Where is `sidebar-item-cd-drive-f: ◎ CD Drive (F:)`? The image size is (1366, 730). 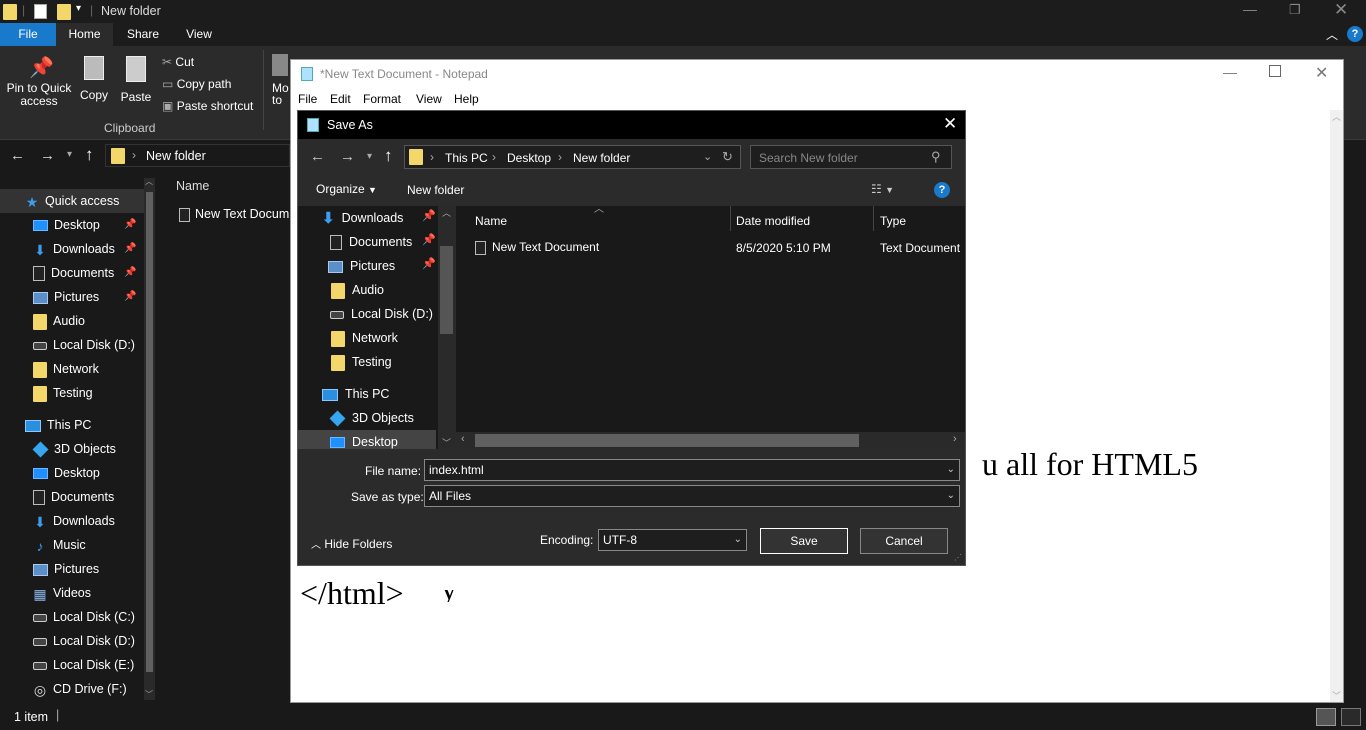
sidebar-item-cd-drive-f: ◎ CD Drive (F:) is located at coordinates (72, 689).